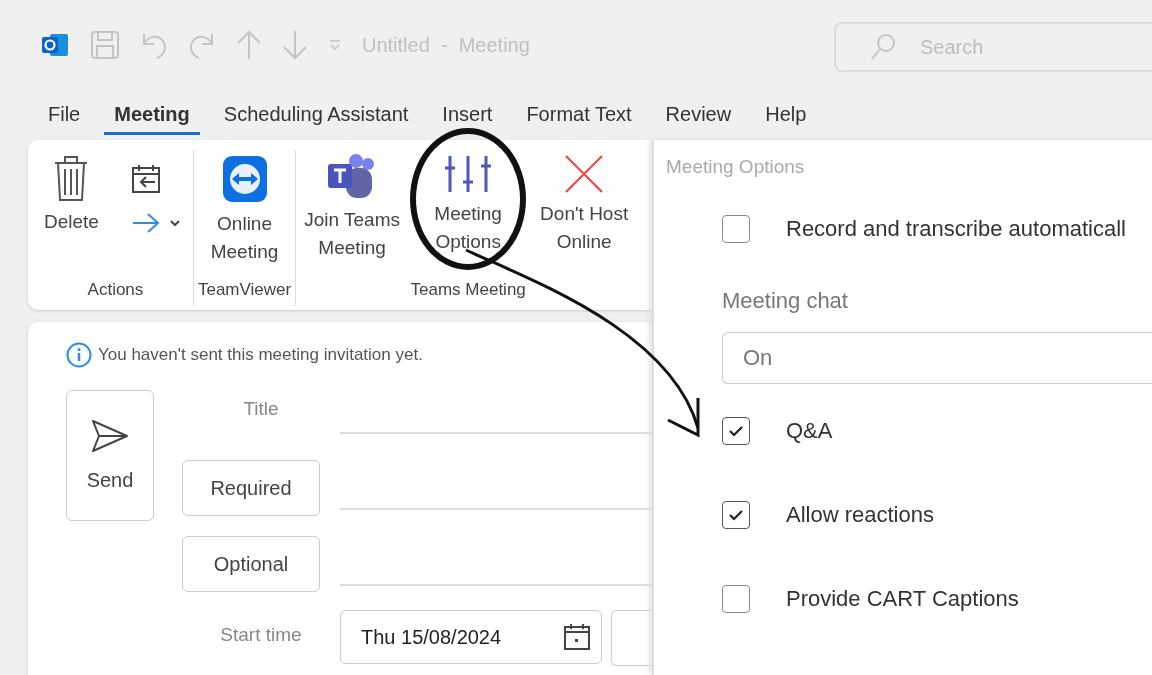 This screenshot has width=1152, height=675. What do you see at coordinates (64, 115) in the screenshot?
I see `ribbon-tab: File` at bounding box center [64, 115].